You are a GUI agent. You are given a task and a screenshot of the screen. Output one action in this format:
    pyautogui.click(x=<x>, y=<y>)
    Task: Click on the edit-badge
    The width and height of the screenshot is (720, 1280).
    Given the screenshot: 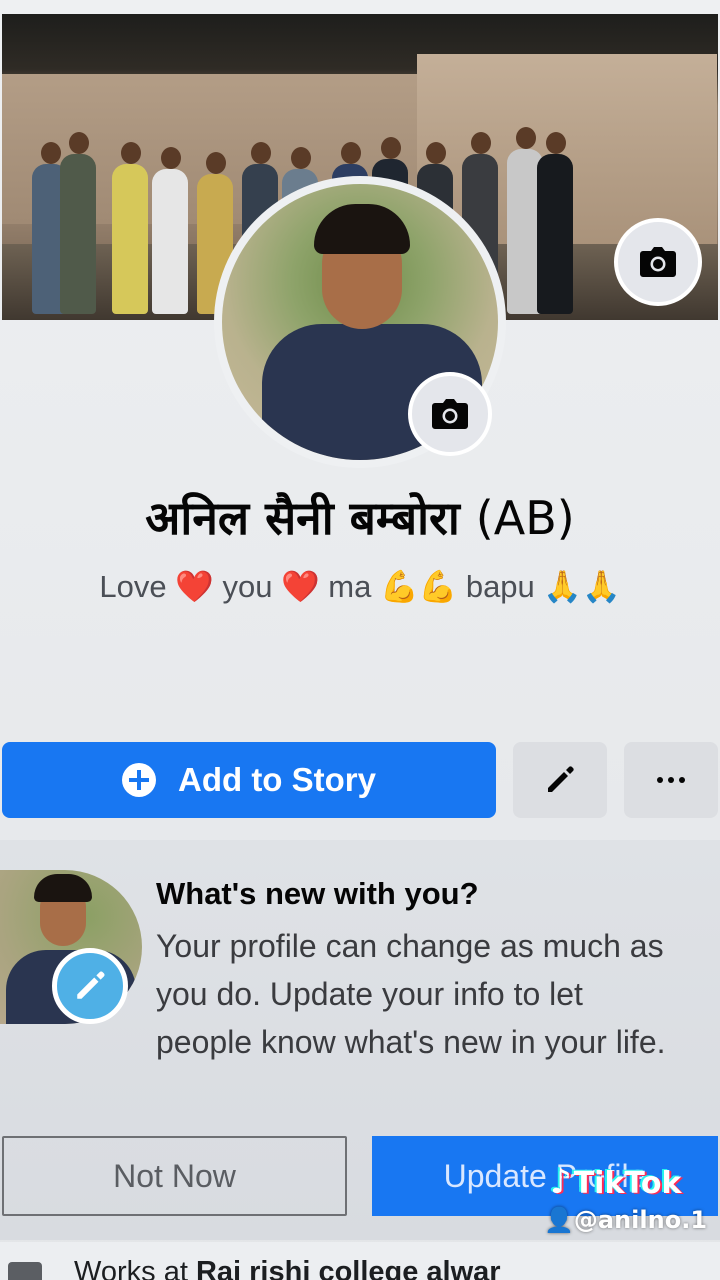 What is the action you would take?
    pyautogui.click(x=90, y=986)
    